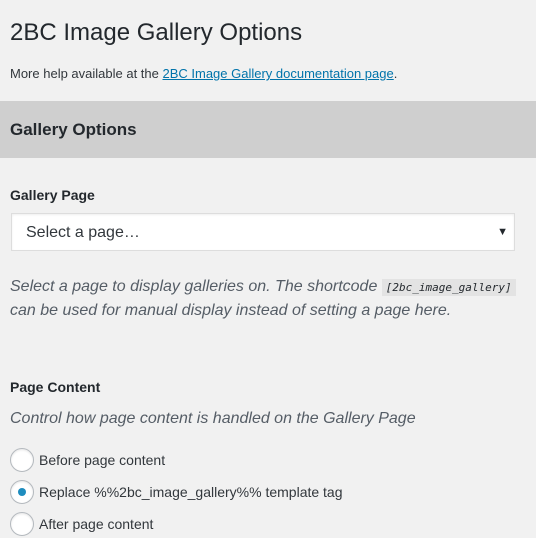 The image size is (536, 538). I want to click on radio-before, so click(22, 460).